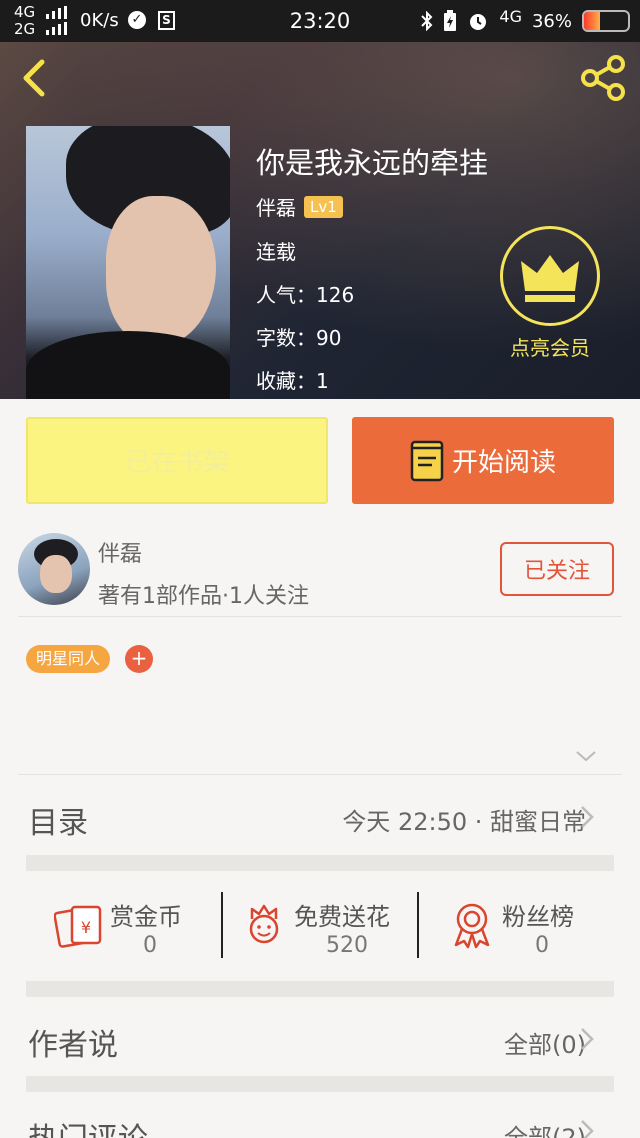 The width and height of the screenshot is (640, 1138). Describe the element at coordinates (557, 569) in the screenshot. I see `follow-button: 已关注` at that location.